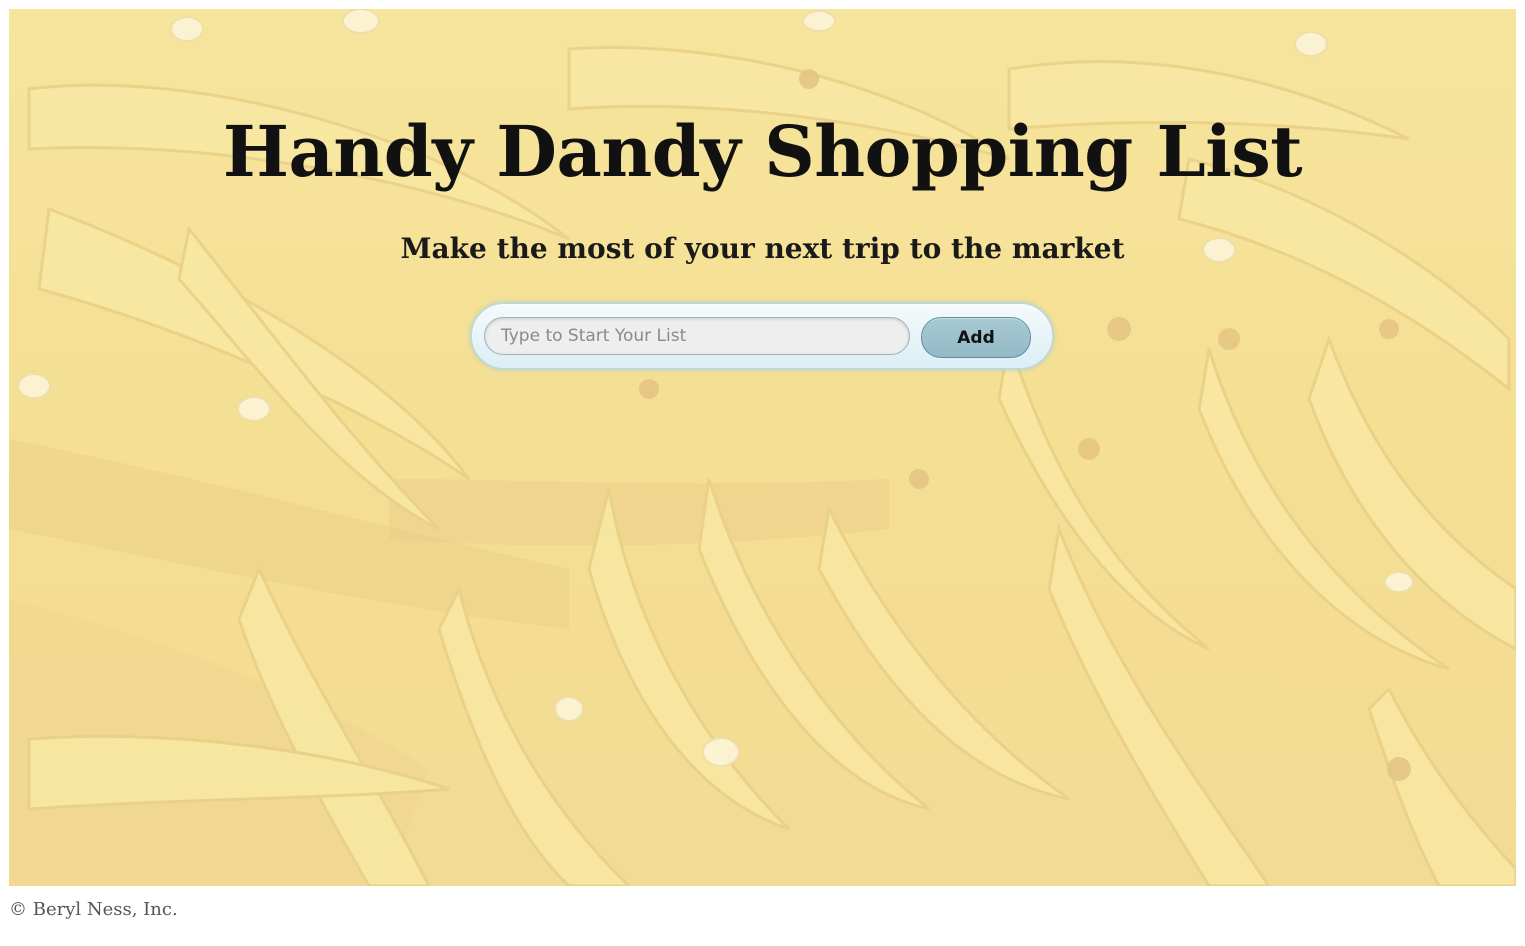  Describe the element at coordinates (976, 337) in the screenshot. I see `add-button: Add` at that location.